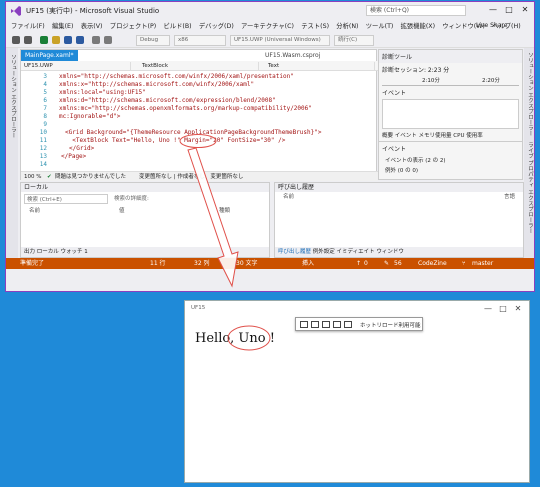 The height and width of the screenshot is (487, 540). I want to click on tab-callstack: 呼び出し履歴, so click(294, 252).